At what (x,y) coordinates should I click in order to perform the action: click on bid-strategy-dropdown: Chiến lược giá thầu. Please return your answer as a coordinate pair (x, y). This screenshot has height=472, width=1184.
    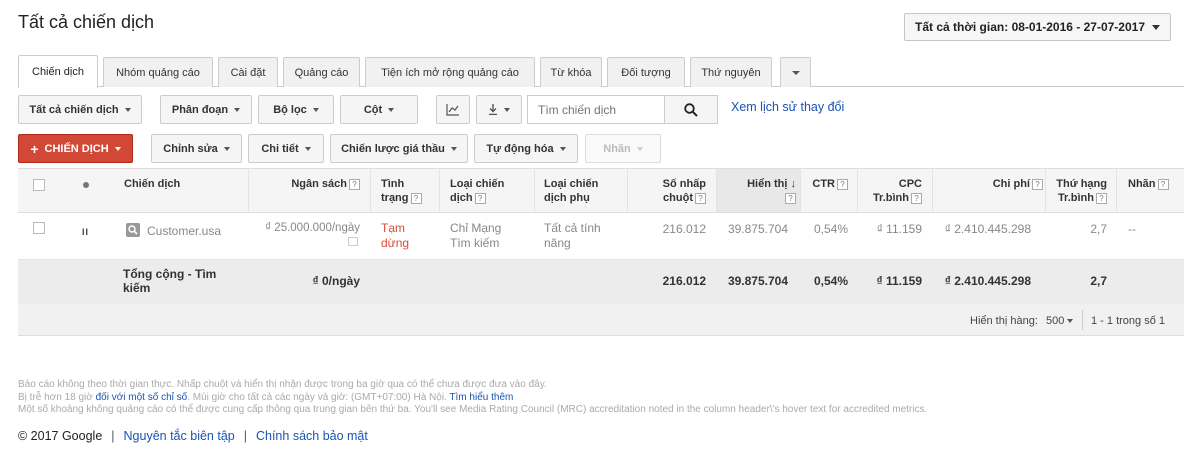
    Looking at the image, I should click on (399, 148).